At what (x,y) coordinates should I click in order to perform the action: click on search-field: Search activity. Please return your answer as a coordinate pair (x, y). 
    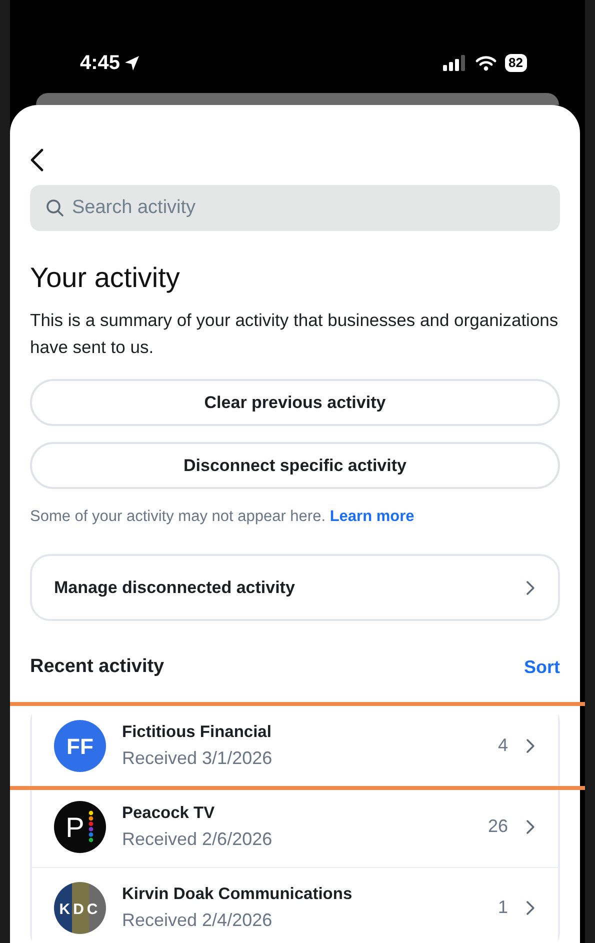
    Looking at the image, I should click on (295, 208).